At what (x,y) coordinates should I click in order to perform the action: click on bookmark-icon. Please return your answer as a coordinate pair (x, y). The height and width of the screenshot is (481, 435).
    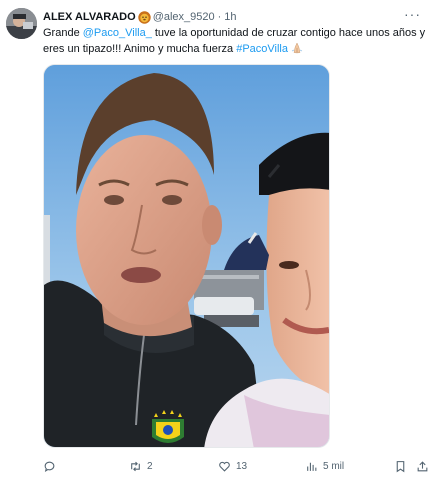
    Looking at the image, I should click on (400, 466).